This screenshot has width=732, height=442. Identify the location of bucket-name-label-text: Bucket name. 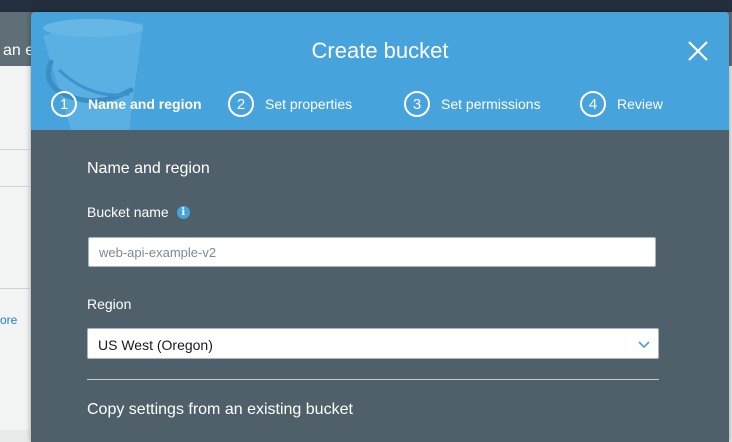
(128, 212).